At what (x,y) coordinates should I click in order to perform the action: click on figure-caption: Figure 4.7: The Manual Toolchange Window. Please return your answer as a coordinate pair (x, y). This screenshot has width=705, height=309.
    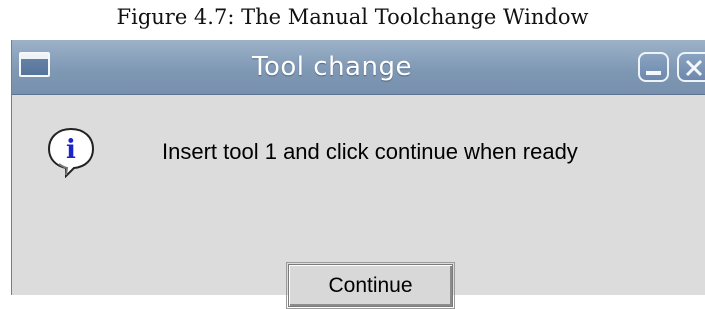
    Looking at the image, I should click on (352, 17).